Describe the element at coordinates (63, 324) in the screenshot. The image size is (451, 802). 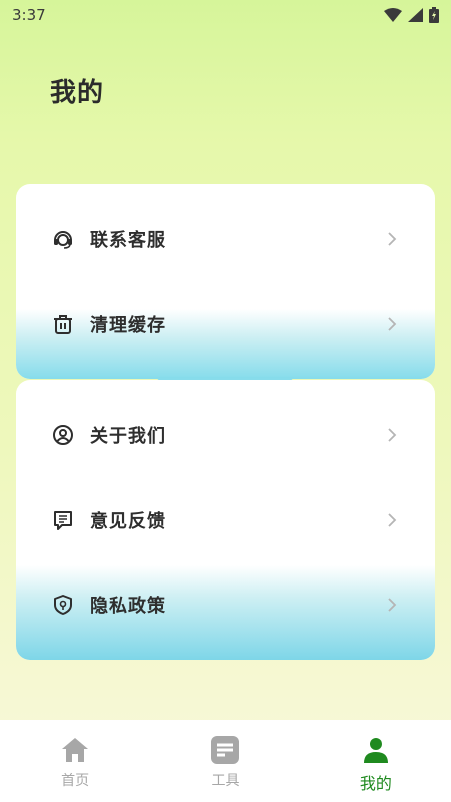
I see `trash-icon` at that location.